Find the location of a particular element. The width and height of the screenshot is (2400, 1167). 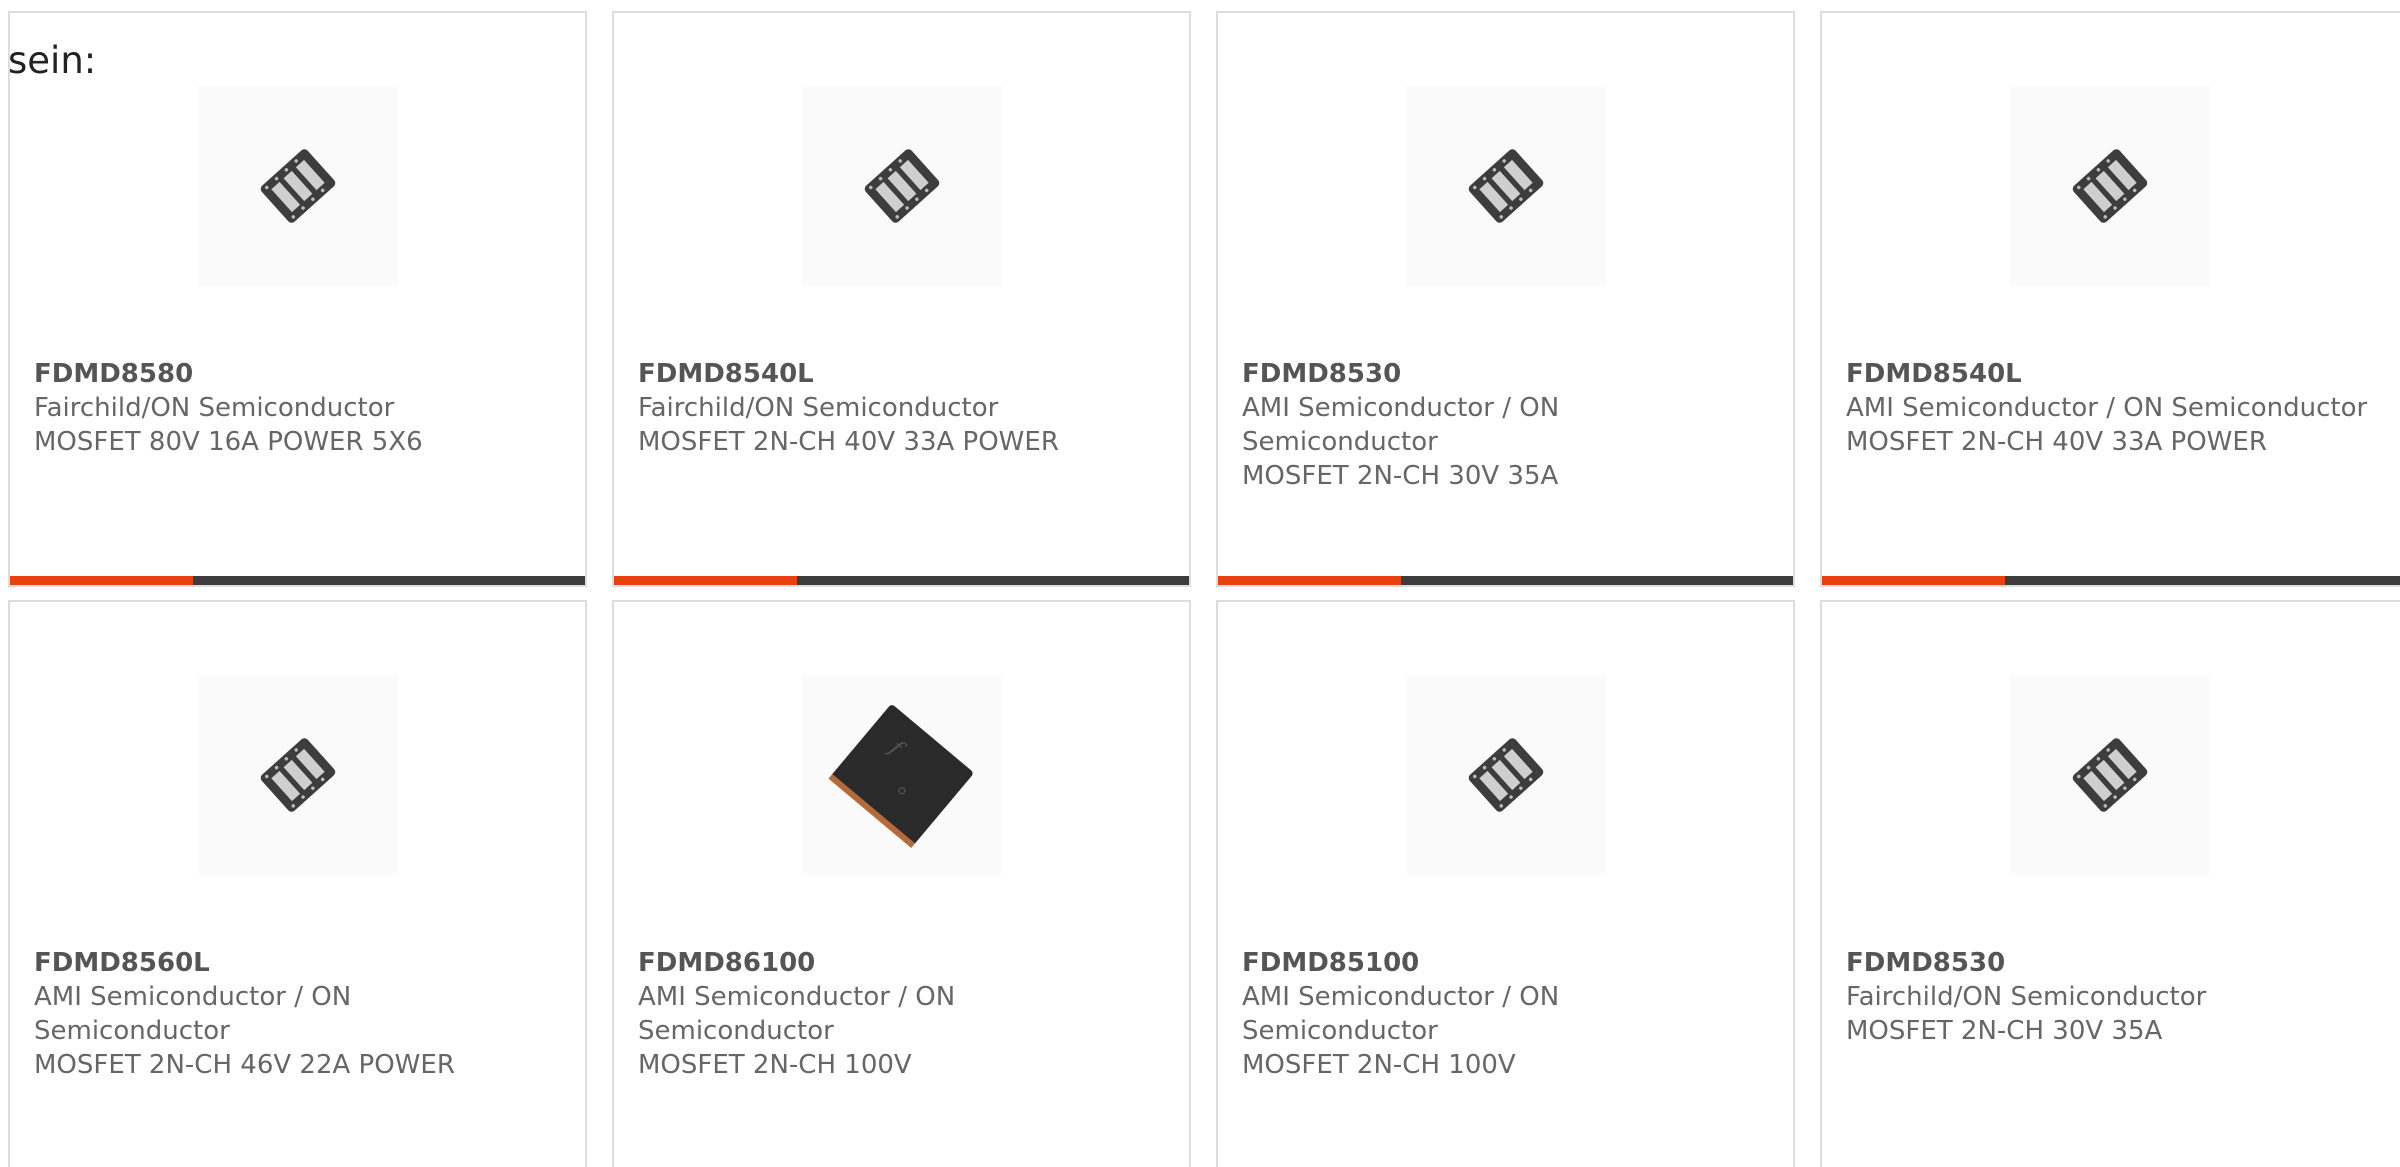

description: MOSFET 2N-CH 46V 22A POWER is located at coordinates (244, 1065).